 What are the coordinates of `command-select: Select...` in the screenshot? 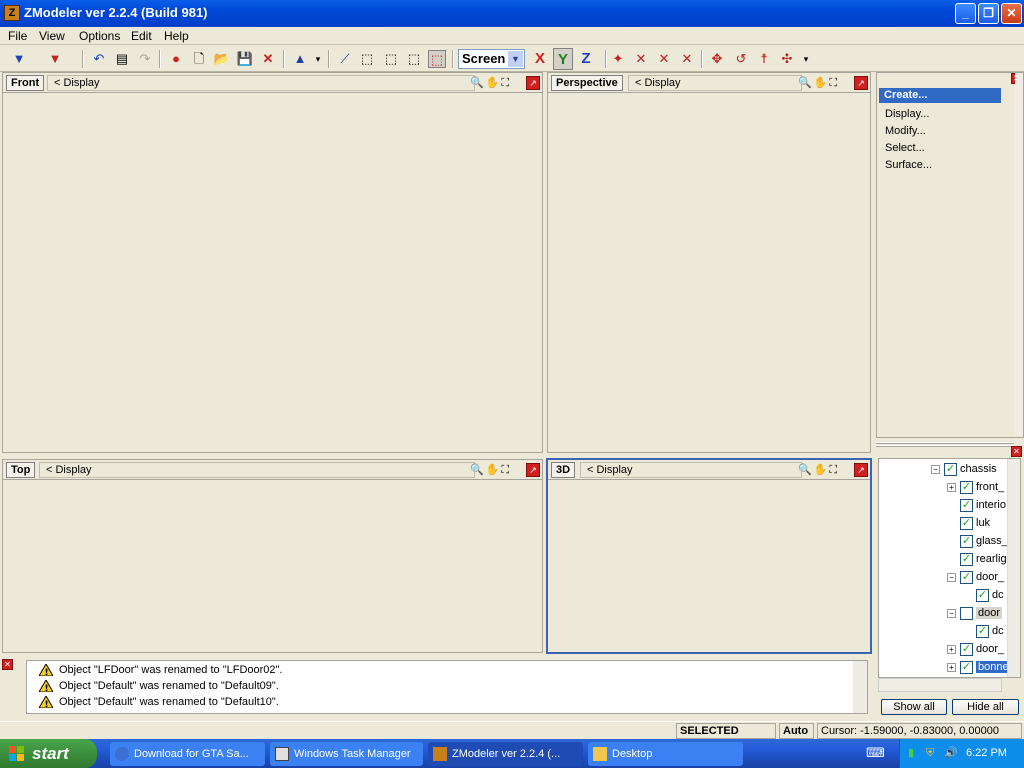 It's located at (905, 148).